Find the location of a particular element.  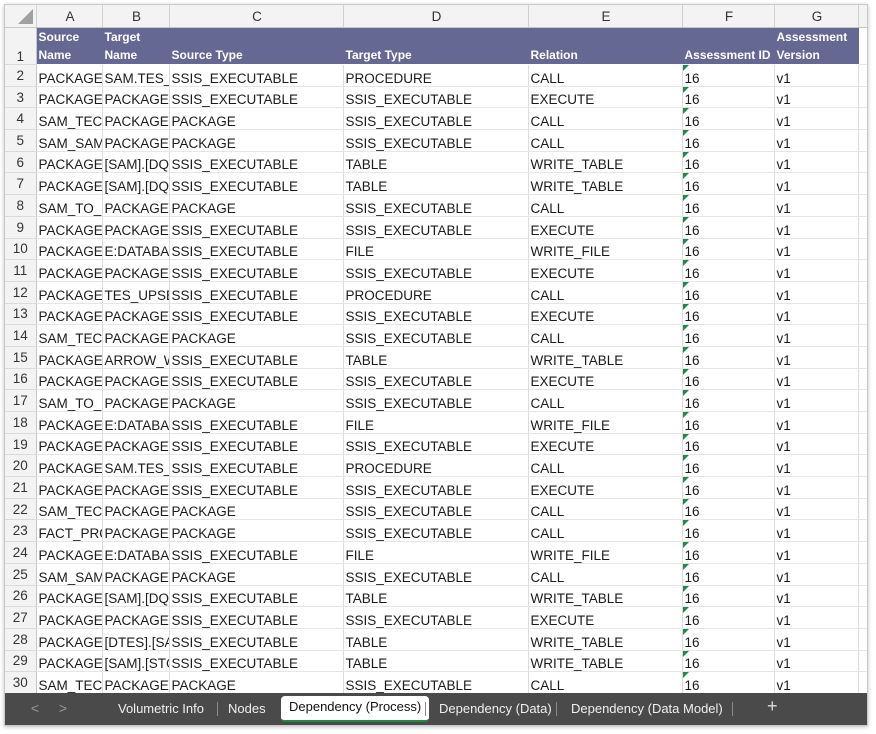

data-cell: ARROW_W is located at coordinates (136, 357).